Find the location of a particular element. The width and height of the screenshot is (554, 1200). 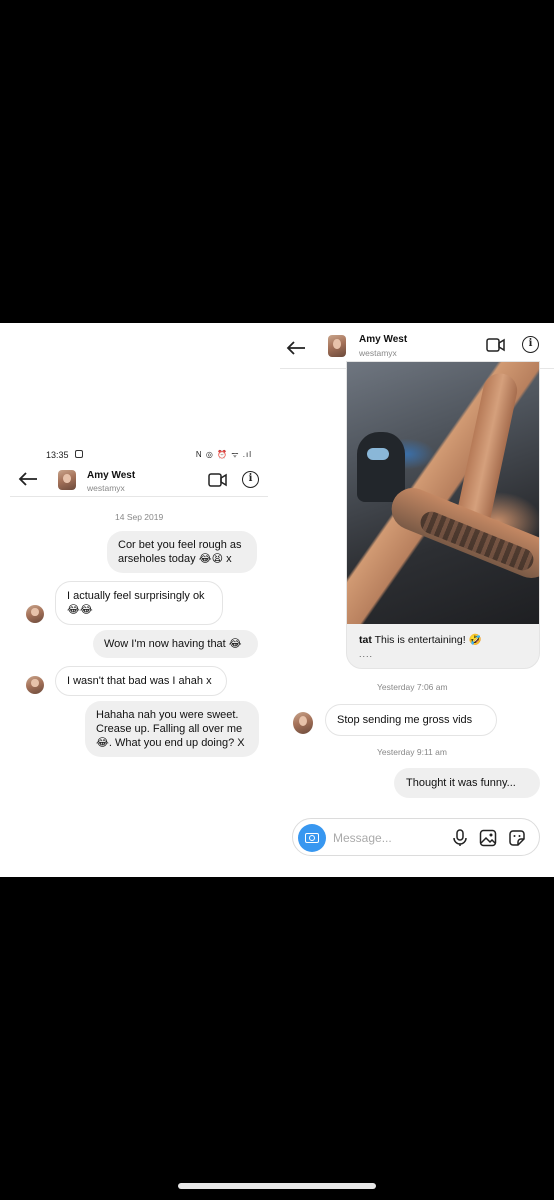

message-input is located at coordinates (388, 838).